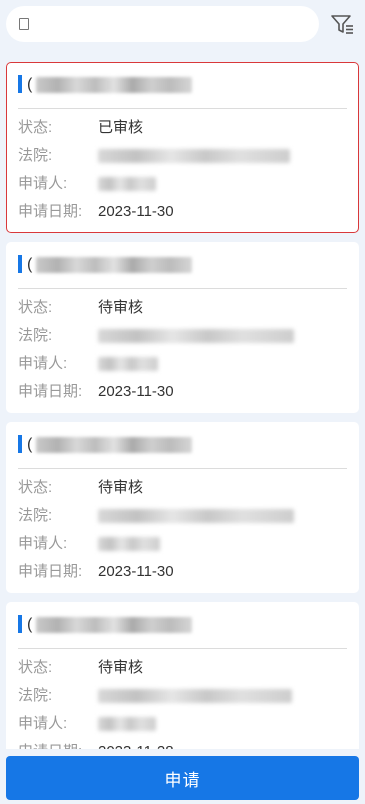  Describe the element at coordinates (182, 778) in the screenshot. I see `apply-button: 申请` at that location.